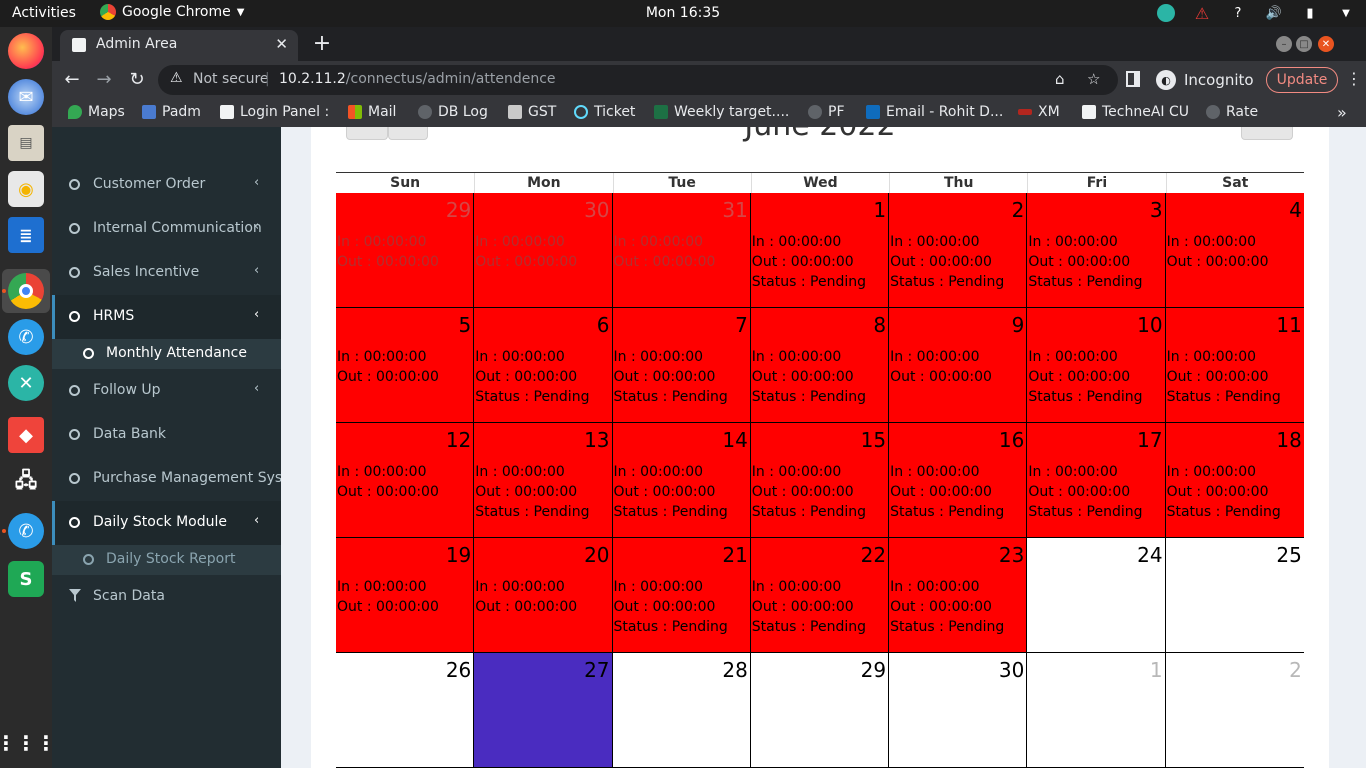 This screenshot has width=1366, height=768. I want to click on day-number: 8, so click(879, 325).